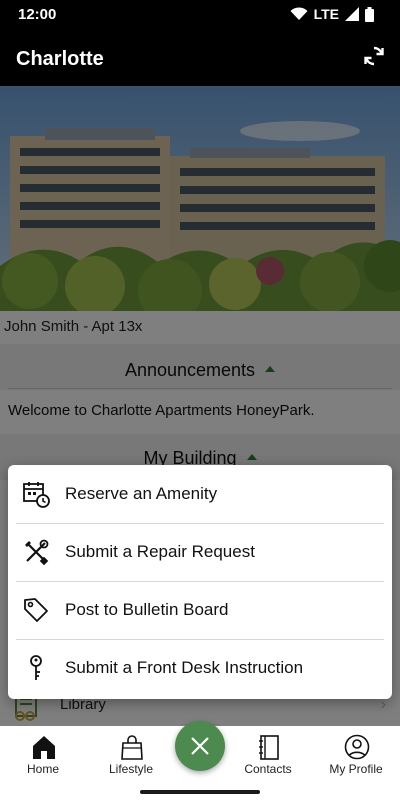 The height and width of the screenshot is (800, 400). Describe the element at coordinates (356, 769) in the screenshot. I see `nav-my-profile-label: My Profile` at that location.